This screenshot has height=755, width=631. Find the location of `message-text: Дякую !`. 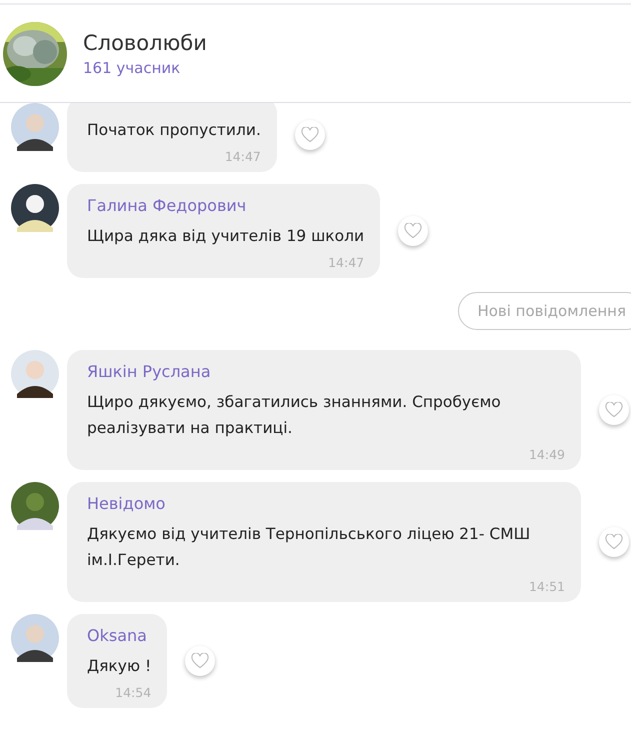

message-text: Дякую ! is located at coordinates (119, 666).